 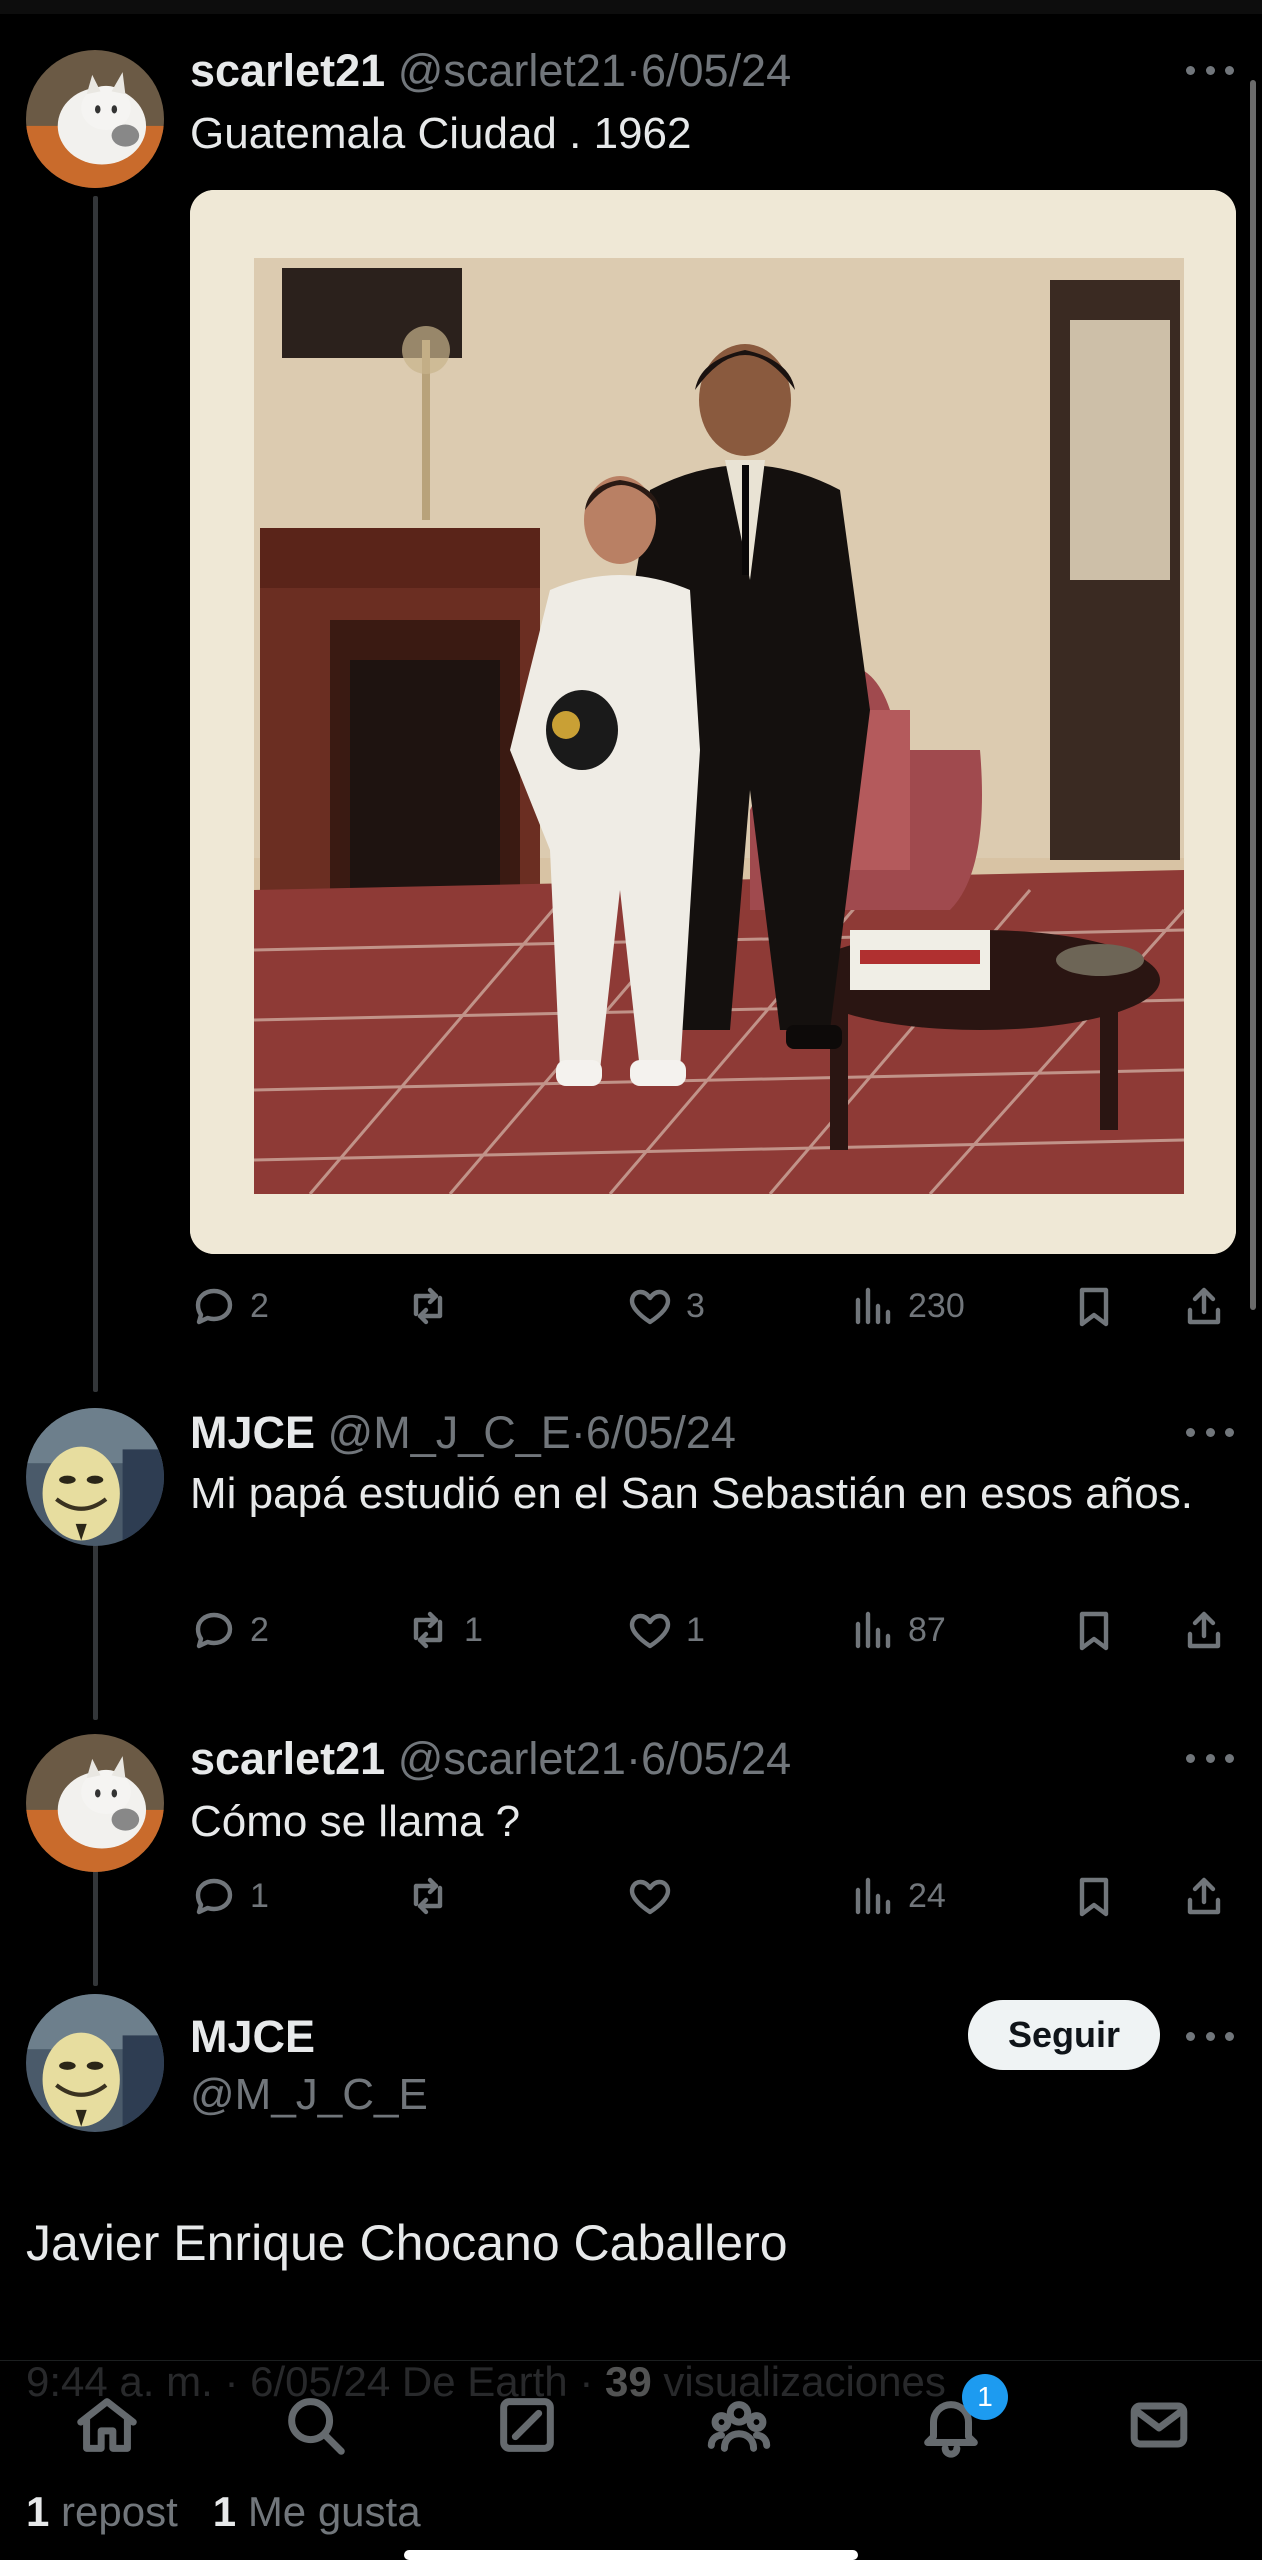 I want to click on engagement-stats: 1 repost 1 Me gusta, so click(x=223, y=2512).